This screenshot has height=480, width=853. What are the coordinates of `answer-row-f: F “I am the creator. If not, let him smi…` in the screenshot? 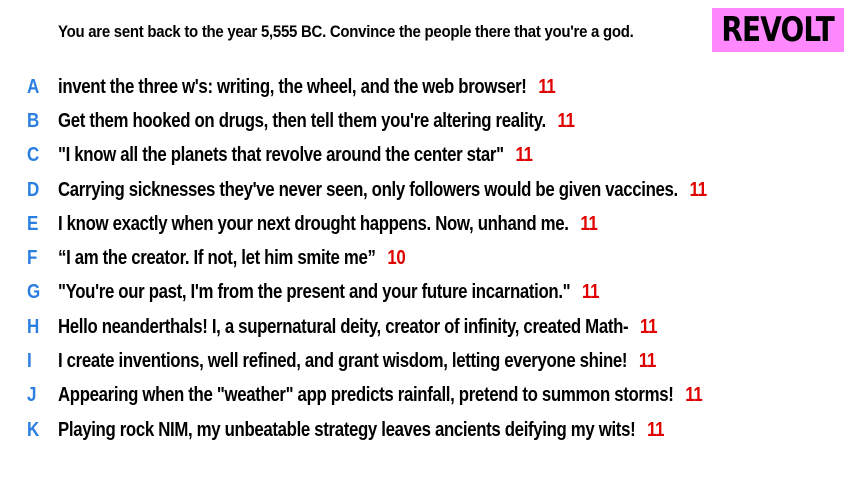 It's located at (426, 258).